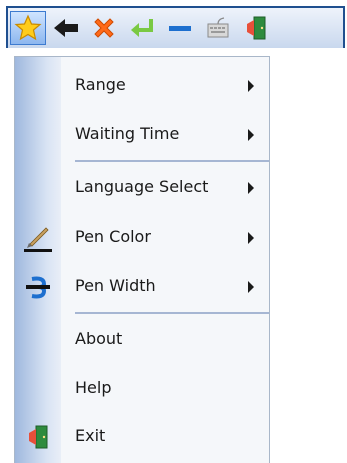 The image size is (347, 463). I want to click on menu-item-label: Exit, so click(90, 435).